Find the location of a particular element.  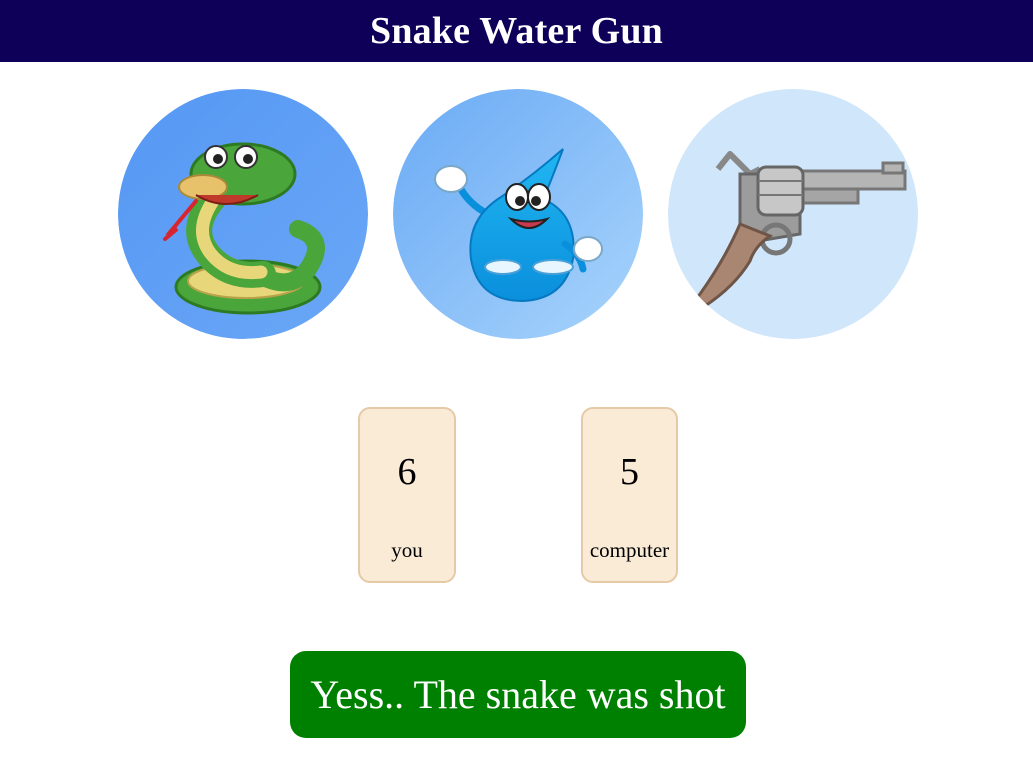

revolver-icon is located at coordinates (793, 214).